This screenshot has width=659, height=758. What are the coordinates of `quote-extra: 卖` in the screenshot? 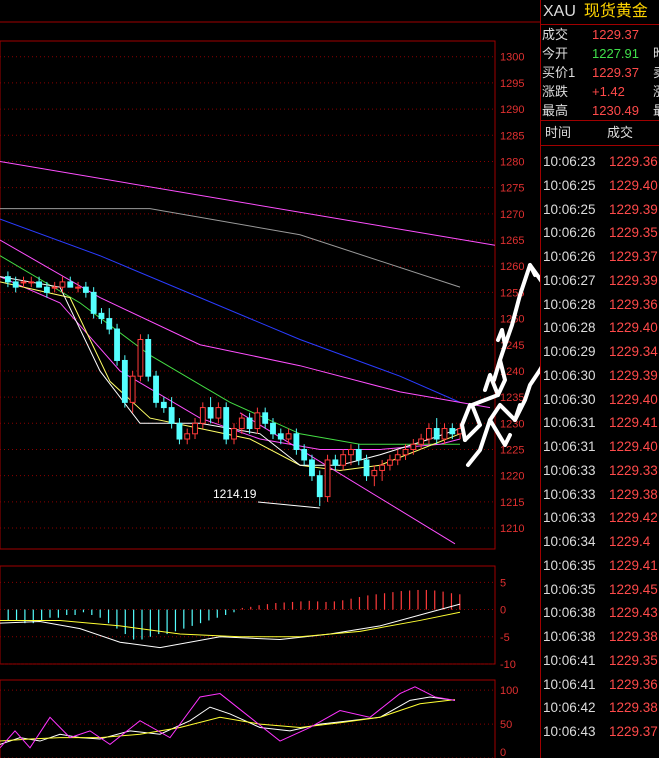 It's located at (656, 72).